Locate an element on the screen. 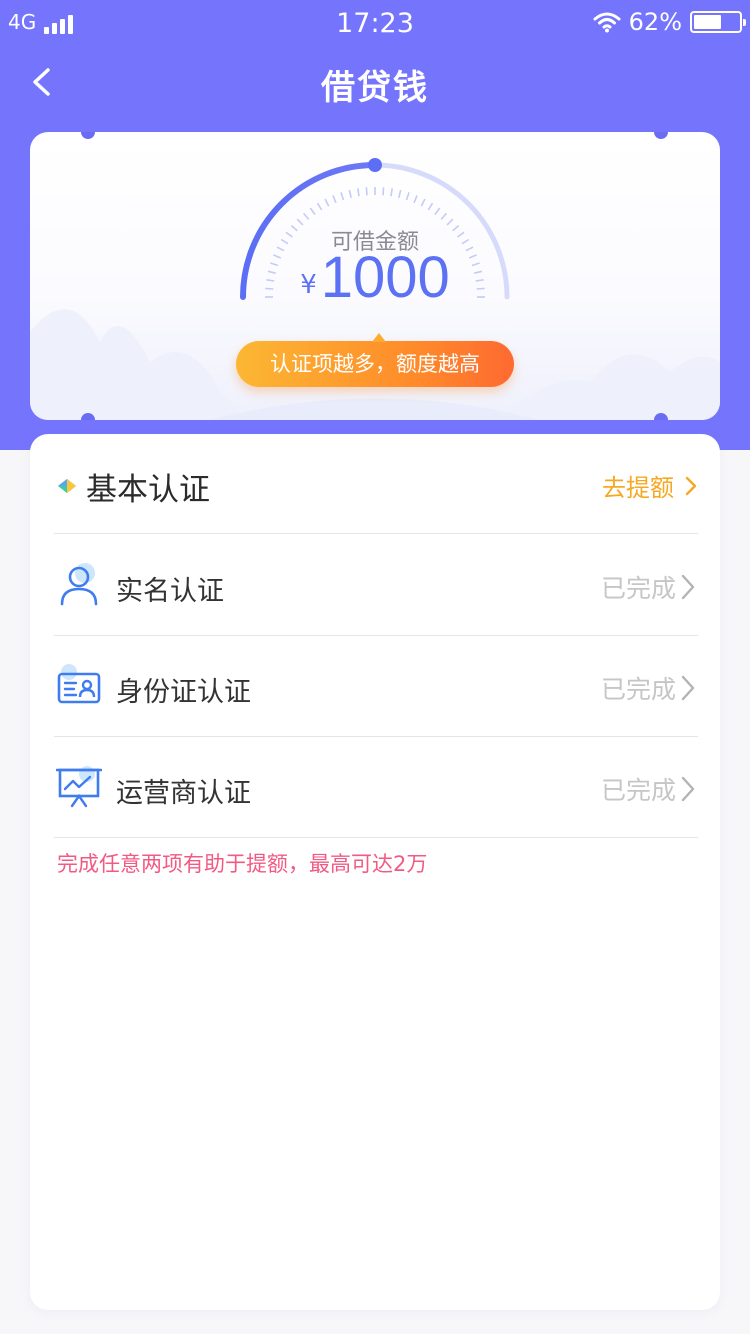 This screenshot has width=750, height=1334. item-label: 身份证认证 is located at coordinates (183, 692).